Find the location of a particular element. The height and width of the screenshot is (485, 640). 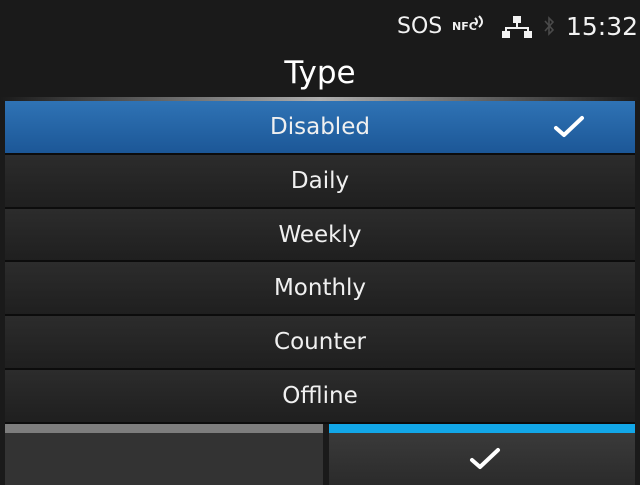

option-label: Monthly is located at coordinates (320, 288).